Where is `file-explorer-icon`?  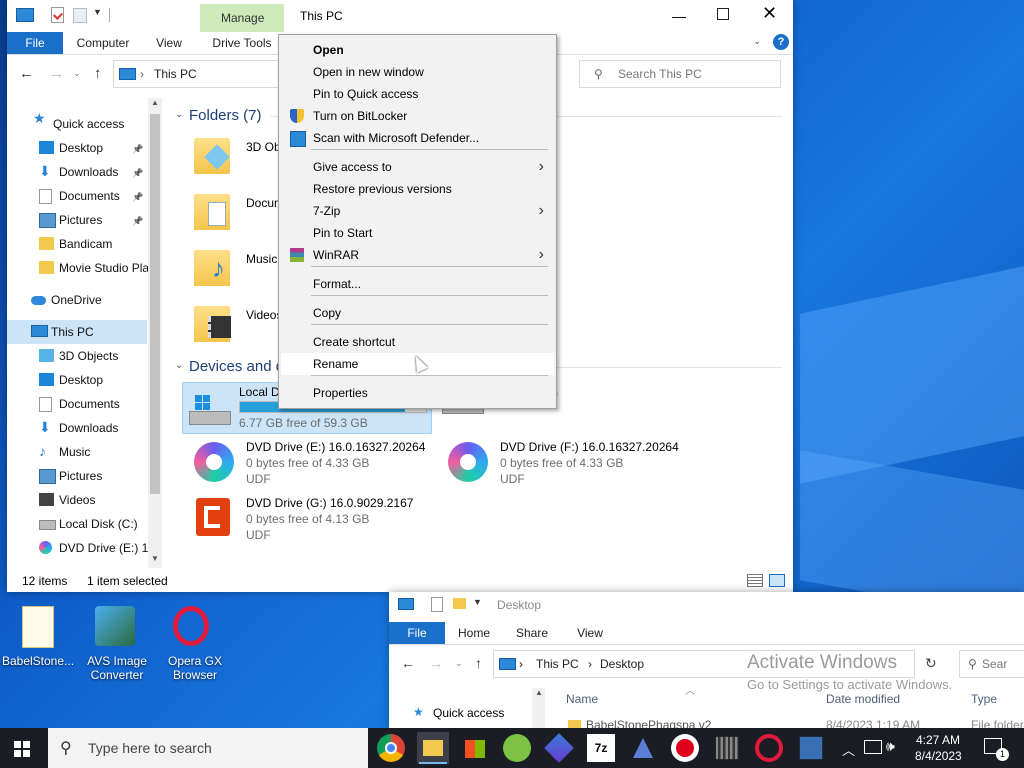 file-explorer-icon is located at coordinates (433, 748).